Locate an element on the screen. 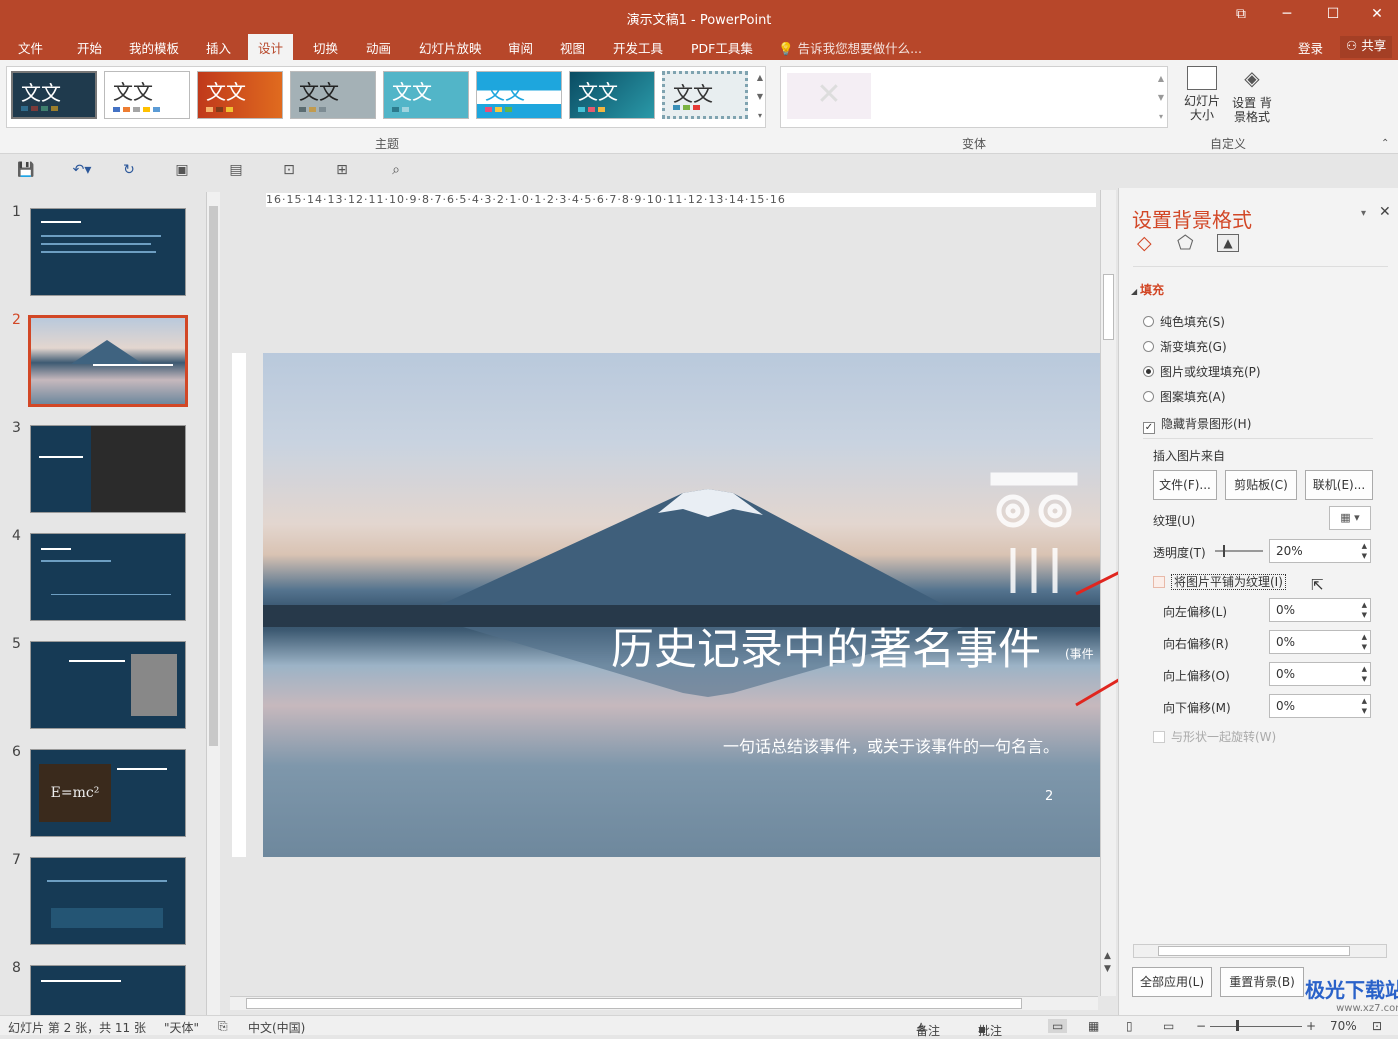  zoom-in-icon: + is located at coordinates (1311, 1026).